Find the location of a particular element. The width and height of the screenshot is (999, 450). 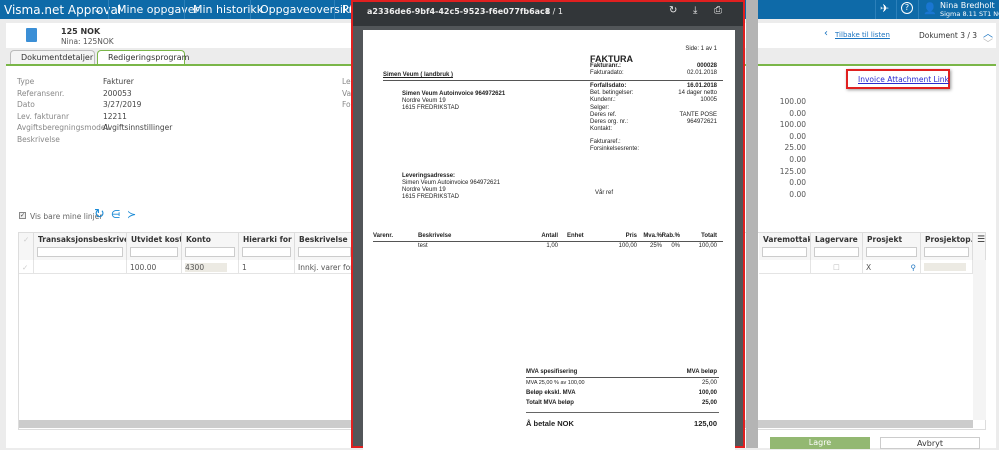

meta-label: Bet. betingelser: is located at coordinates (612, 93).